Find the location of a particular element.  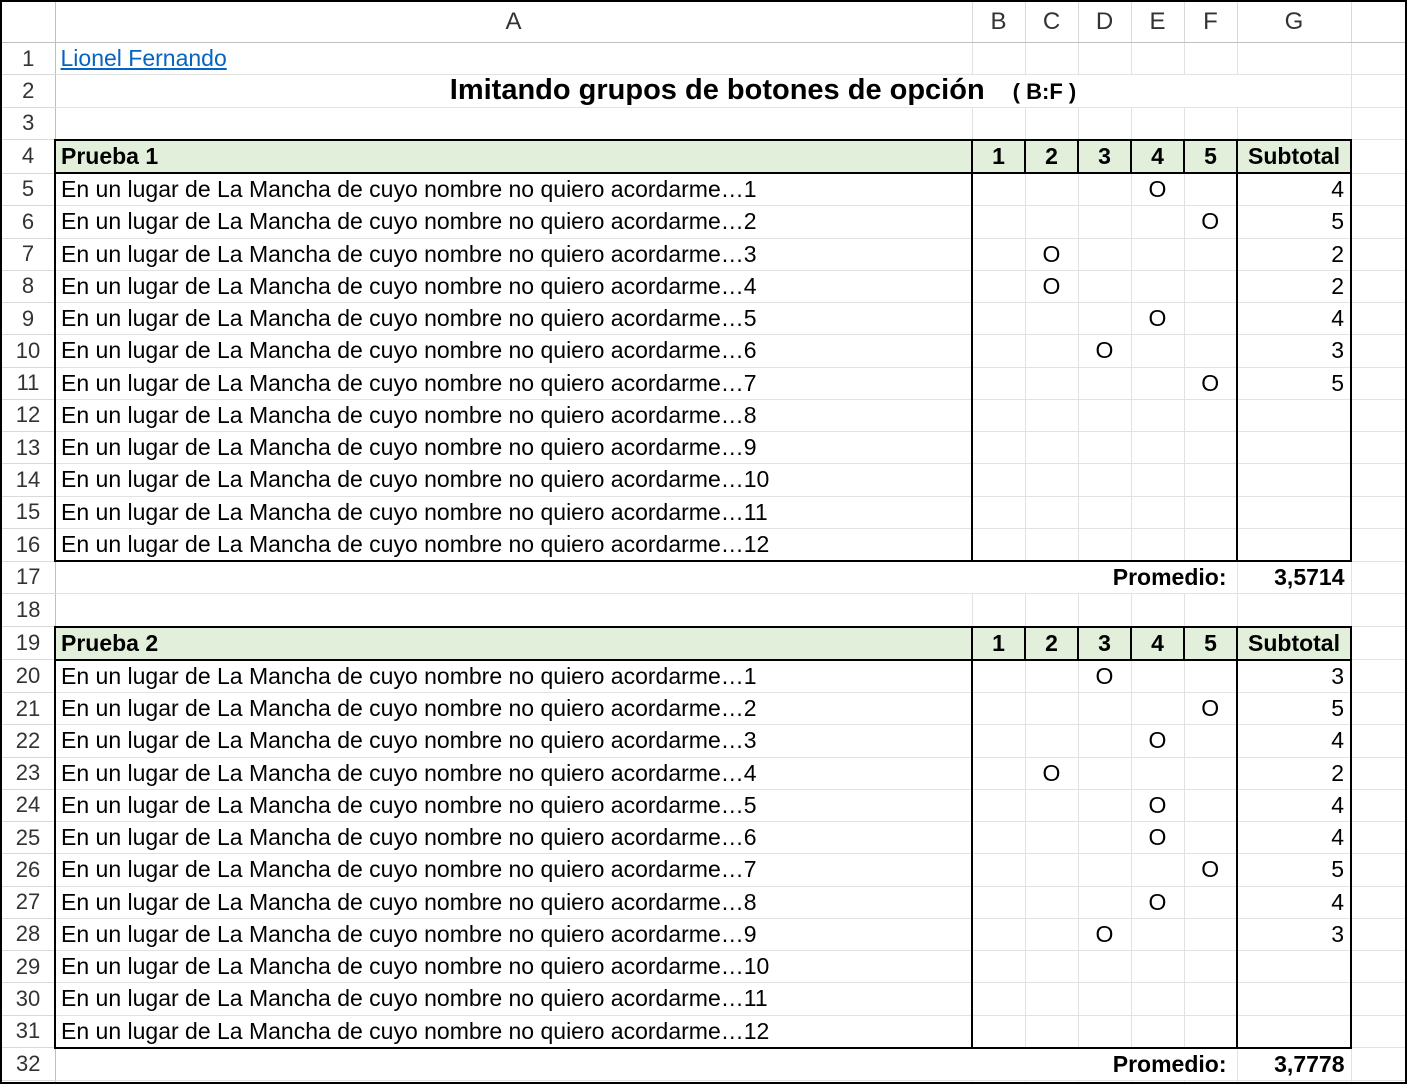

row-header: 29 is located at coordinates (29, 967).